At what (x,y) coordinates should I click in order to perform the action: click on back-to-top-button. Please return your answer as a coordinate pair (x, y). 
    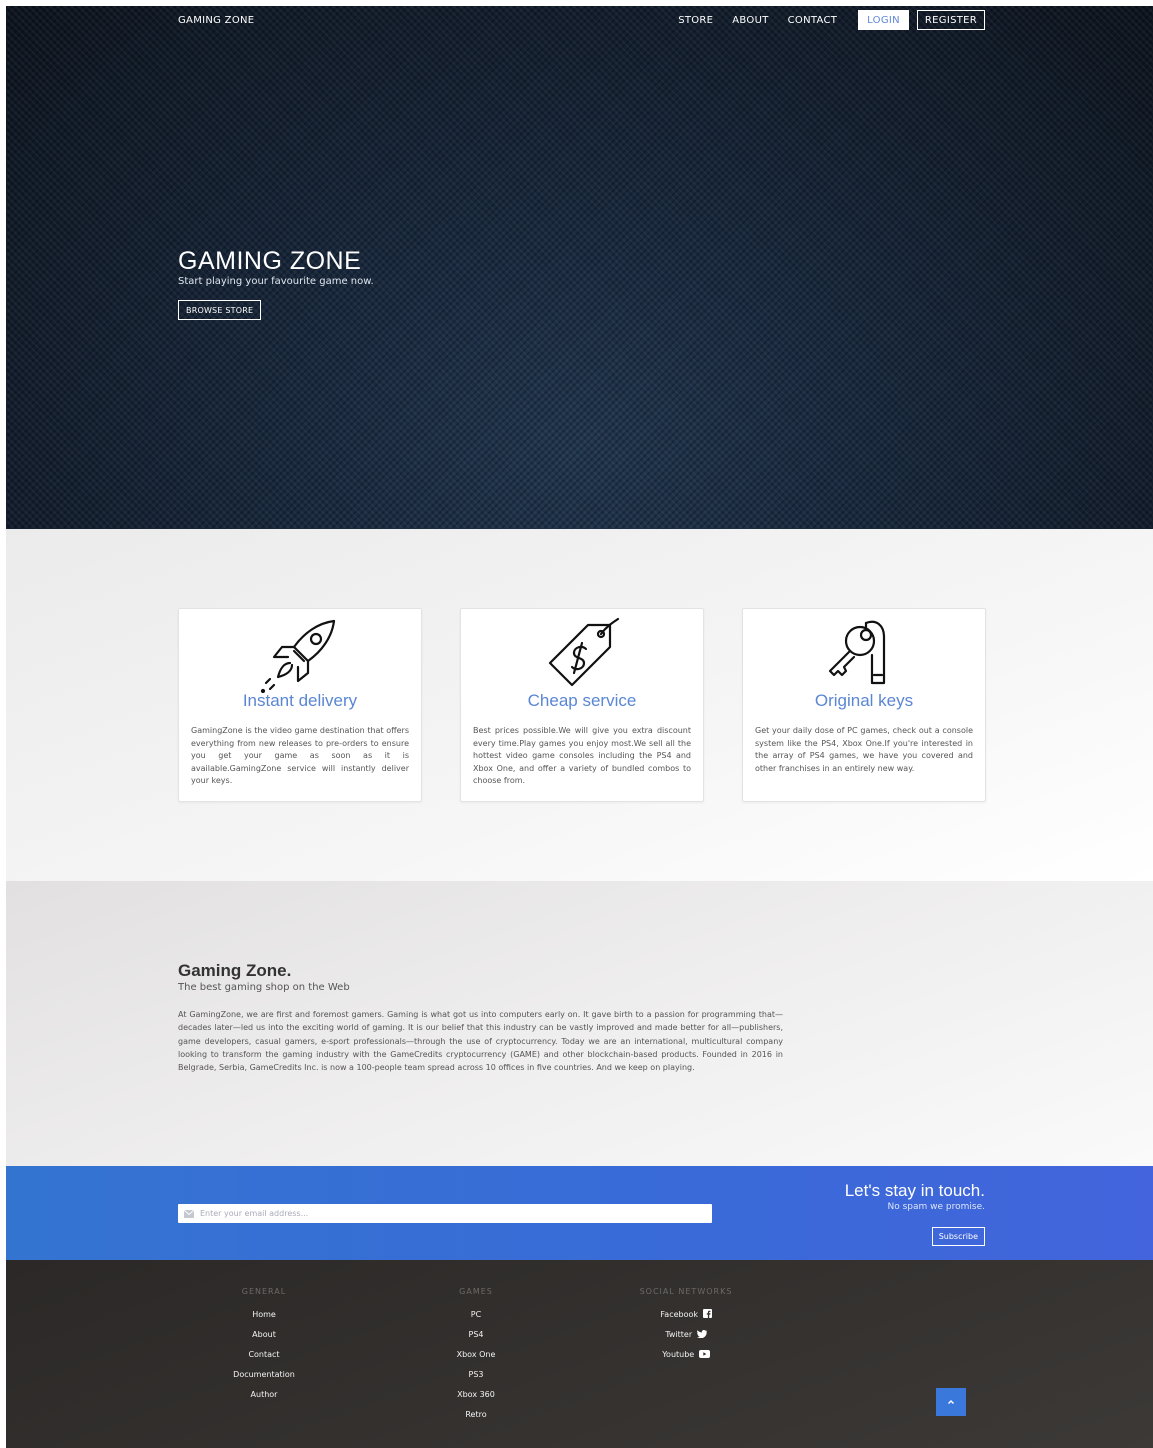
    Looking at the image, I should click on (951, 1402).